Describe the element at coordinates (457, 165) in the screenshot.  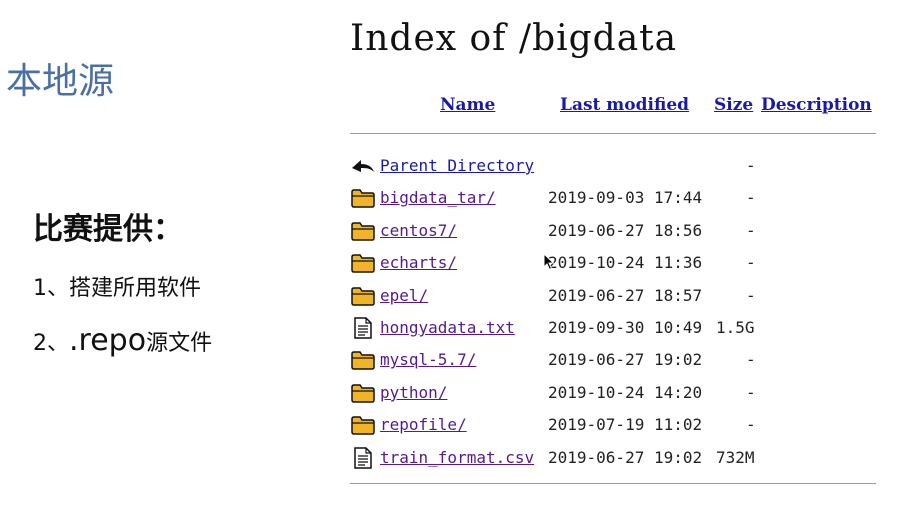
I see `file-link: Parent Directory` at that location.